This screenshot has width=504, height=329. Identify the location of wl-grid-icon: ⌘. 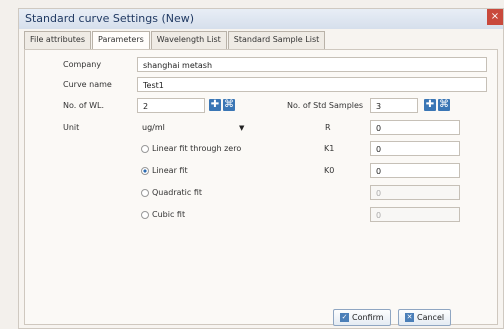
(229, 105).